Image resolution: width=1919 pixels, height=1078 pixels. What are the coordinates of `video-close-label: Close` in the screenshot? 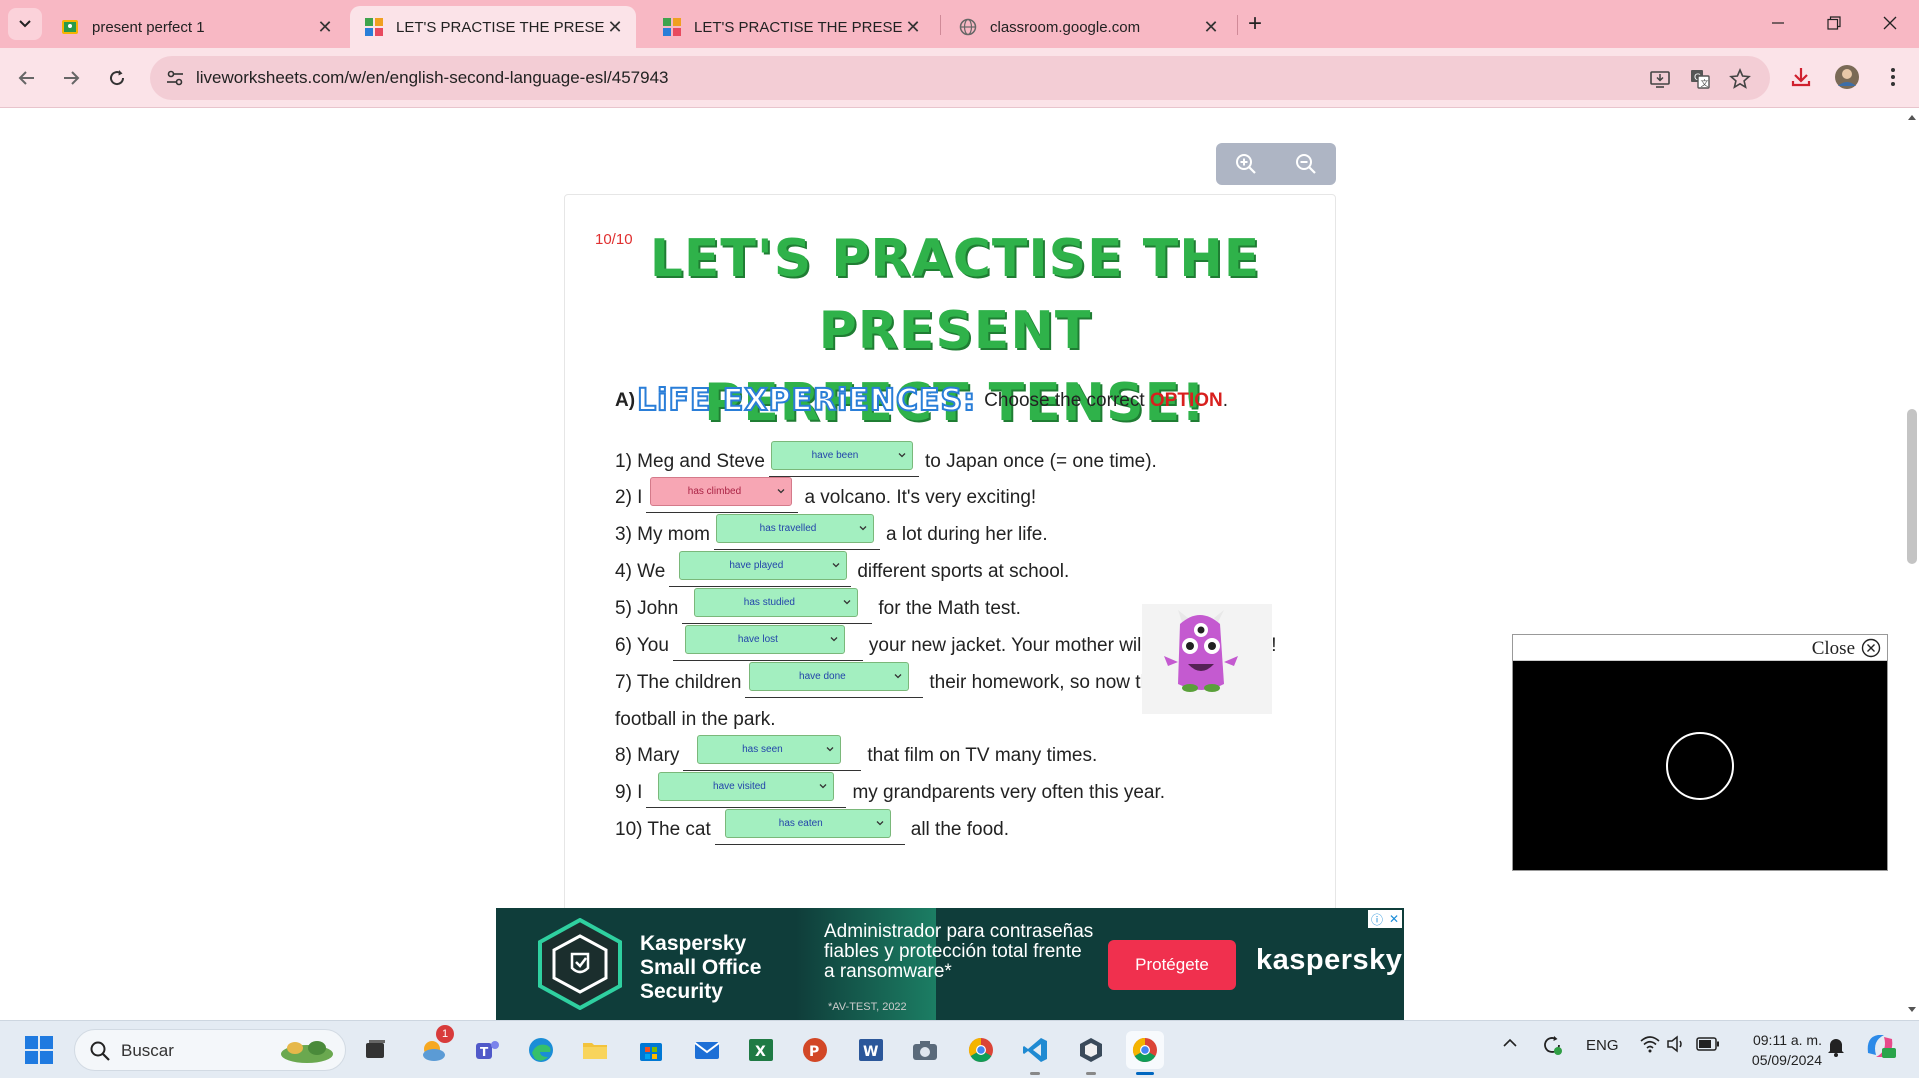 It's located at (1833, 649).